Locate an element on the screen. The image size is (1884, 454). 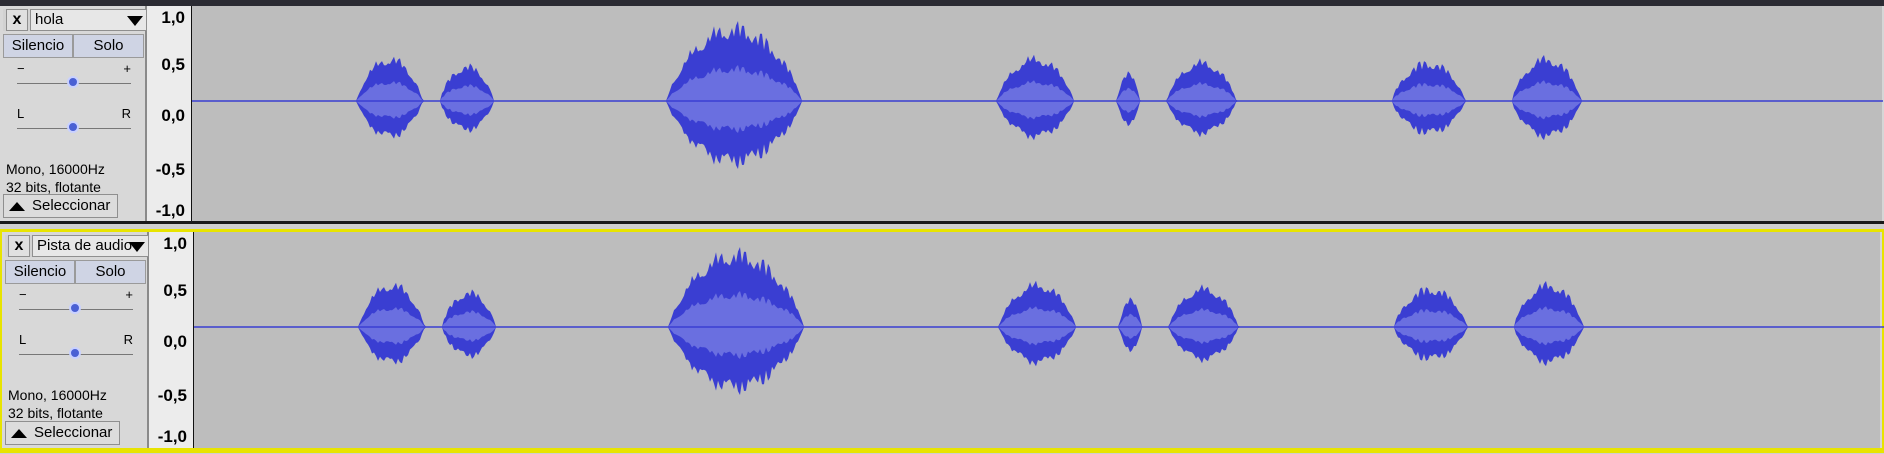
track-name-label: Pista de audio is located at coordinates (85, 245).